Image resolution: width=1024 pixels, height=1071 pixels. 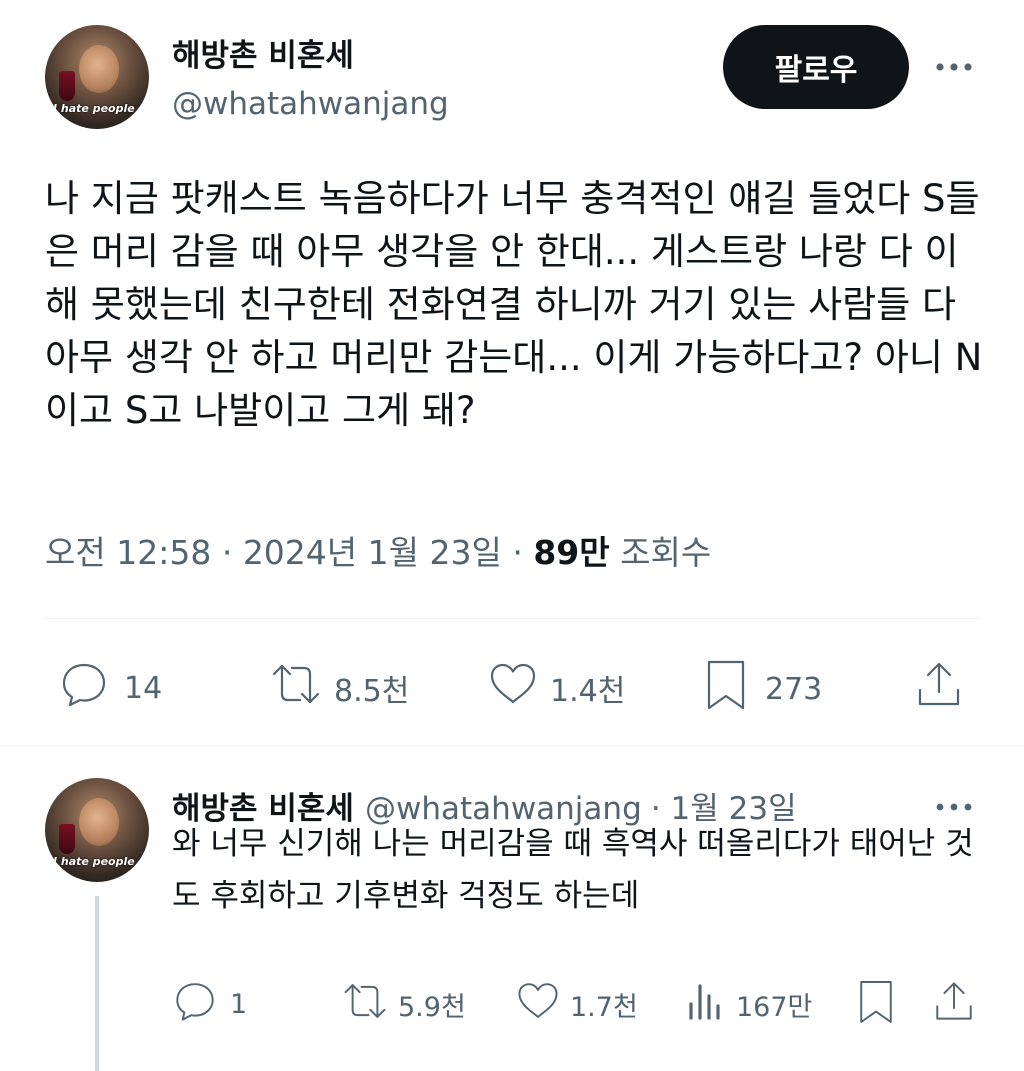 I want to click on bookmark-action: 273, so click(x=762, y=689).